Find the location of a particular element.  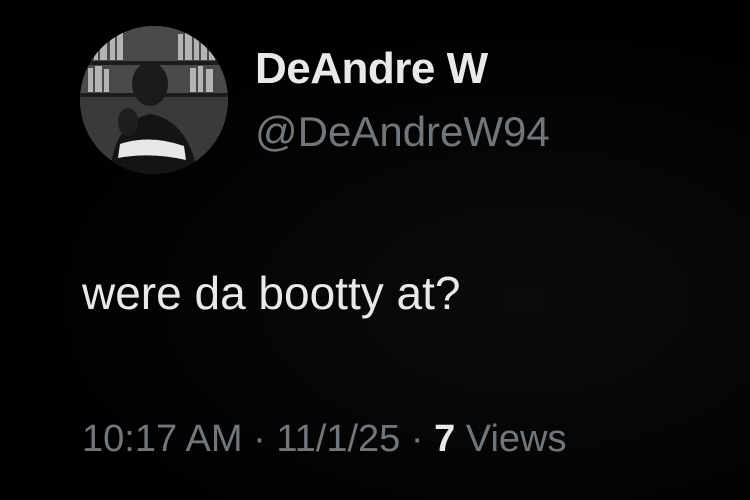

profile-photo-icon is located at coordinates (154, 100).